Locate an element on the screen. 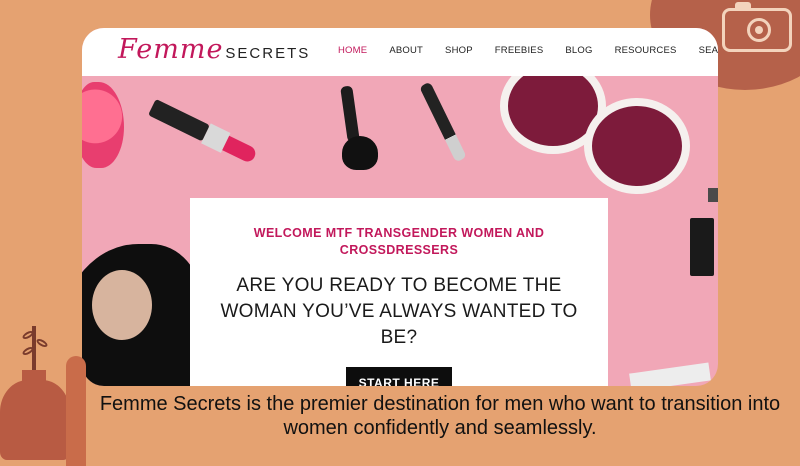 The height and width of the screenshot is (466, 800). logo-caps: SECRETS is located at coordinates (268, 53).